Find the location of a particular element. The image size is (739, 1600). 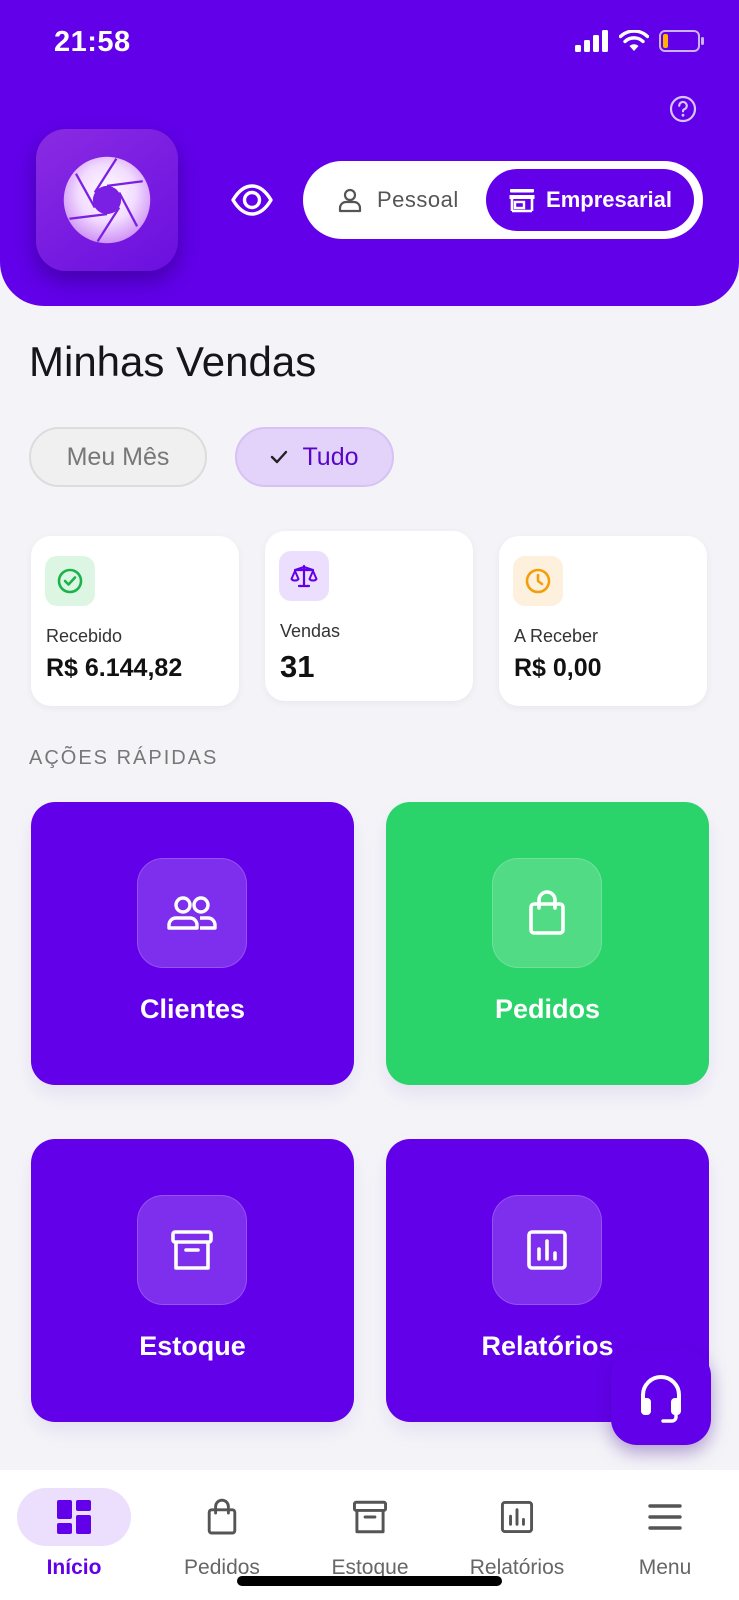

stat-value: R$ 0,00 is located at coordinates (558, 668).